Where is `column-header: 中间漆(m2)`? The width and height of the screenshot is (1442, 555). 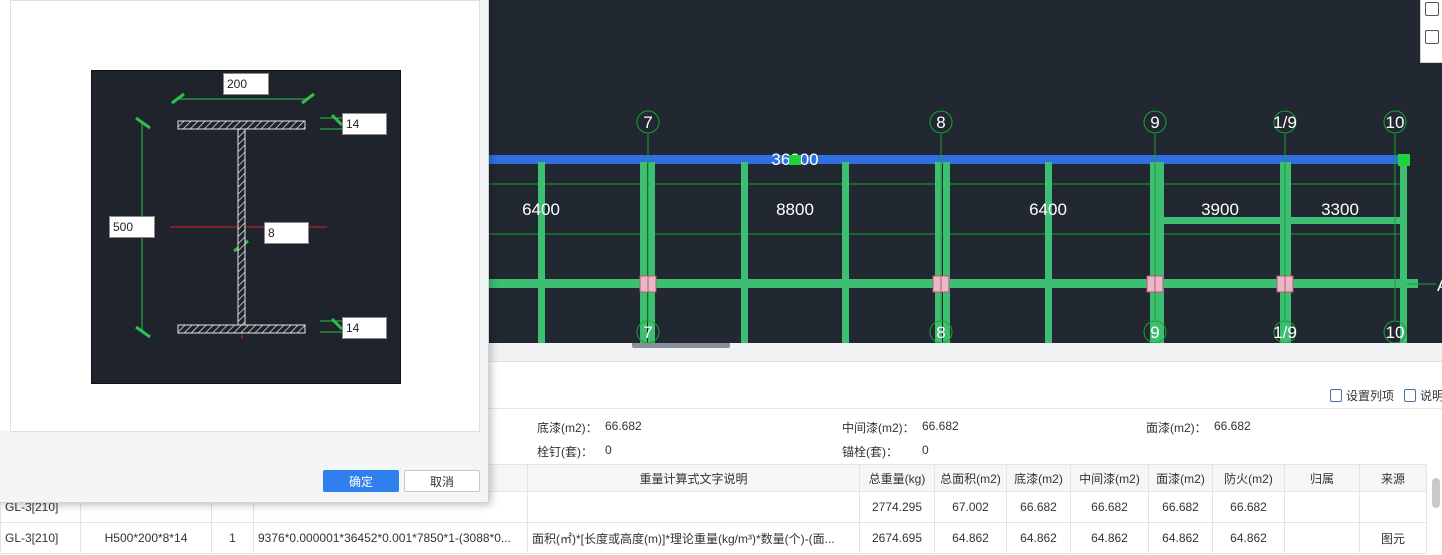 column-header: 中间漆(m2) is located at coordinates (1109, 478).